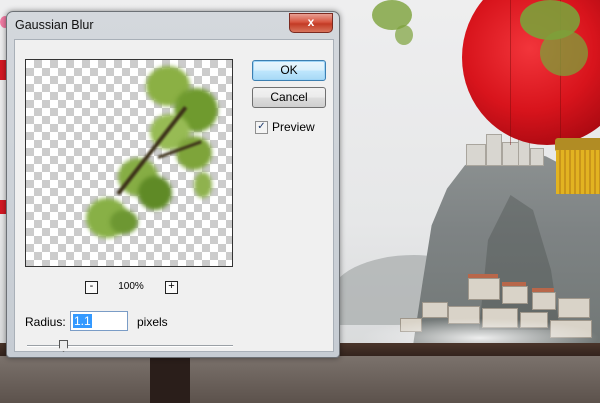 This screenshot has width=600, height=403. I want to click on radius-row: Radius: 1.1 pixels, so click(175, 322).